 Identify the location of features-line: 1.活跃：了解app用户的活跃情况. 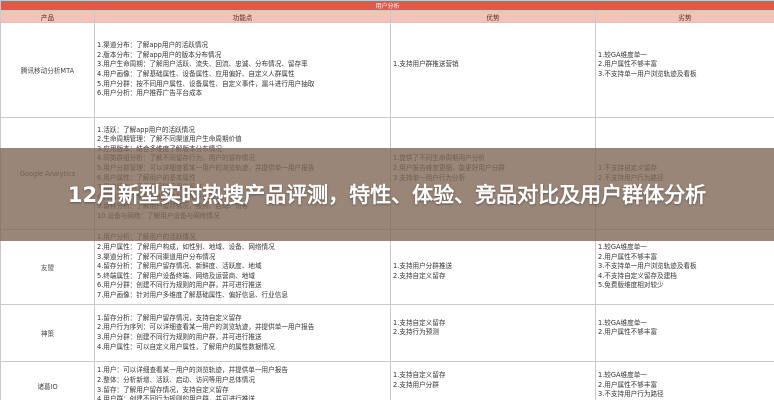
(146, 129).